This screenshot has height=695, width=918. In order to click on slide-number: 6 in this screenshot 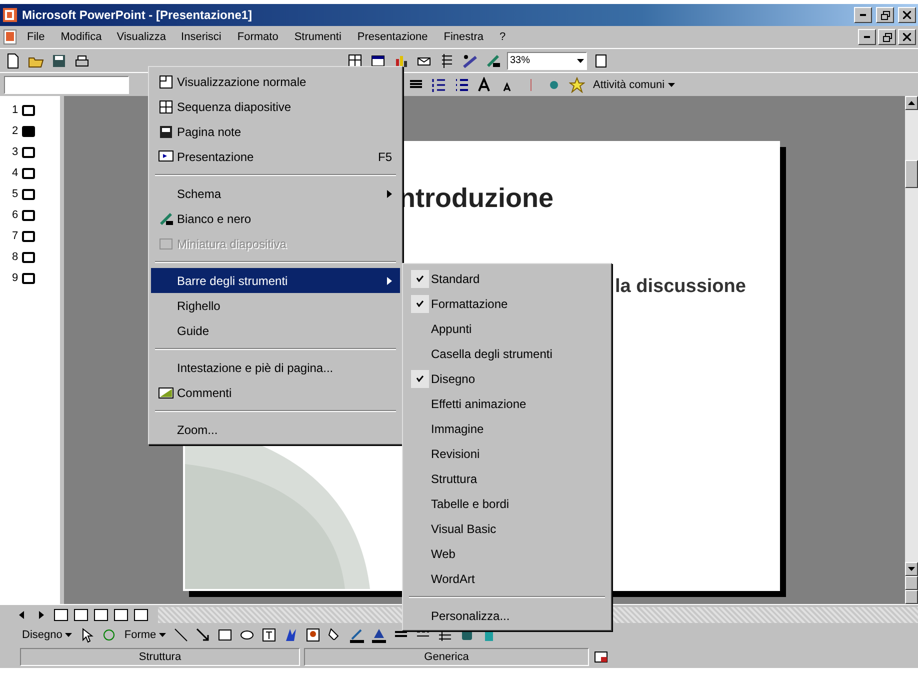, I will do `click(16, 215)`.